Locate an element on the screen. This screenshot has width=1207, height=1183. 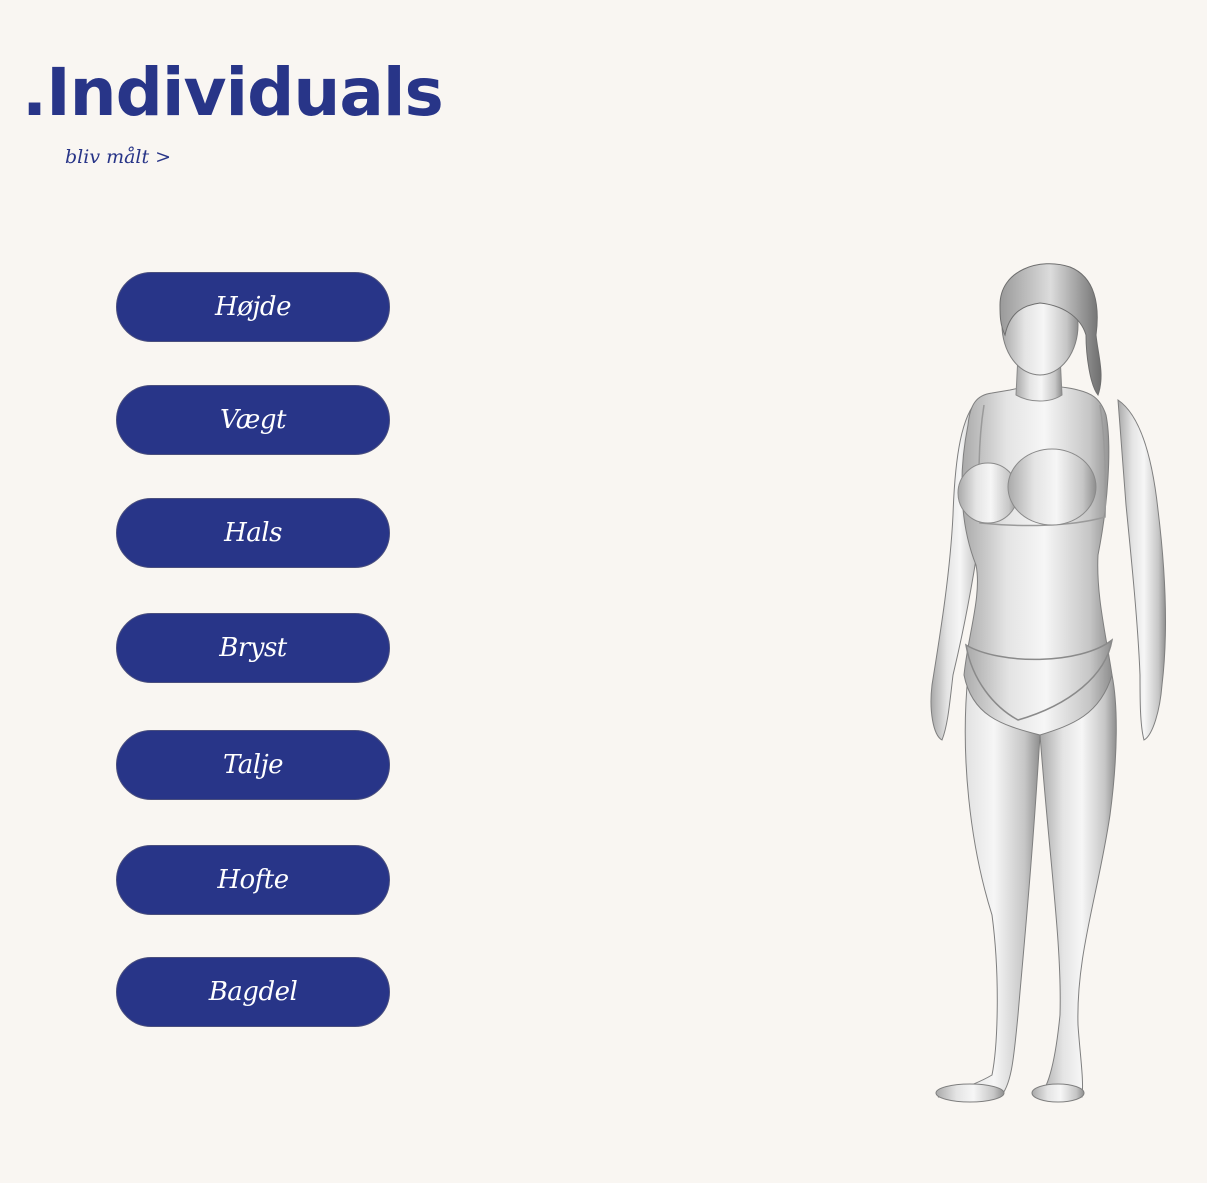
body-model-figure is located at coordinates (1048, 683).